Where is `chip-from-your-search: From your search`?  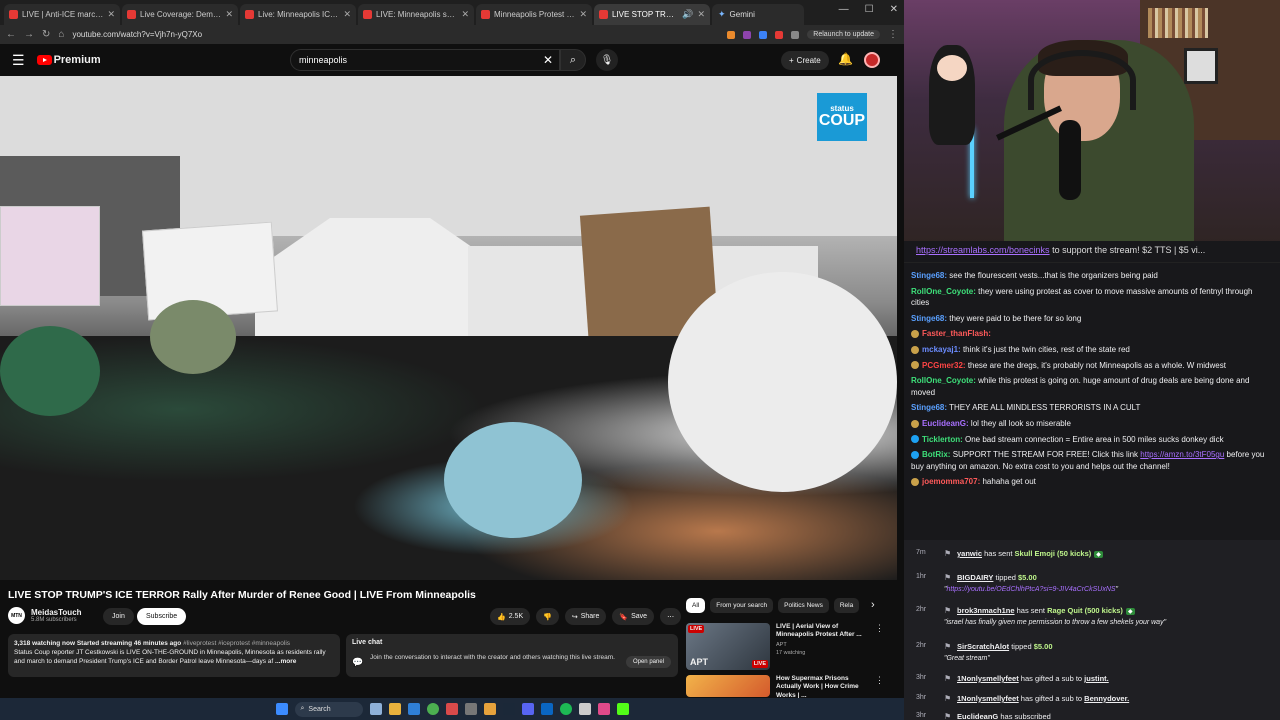
chip-from-your-search: From your search is located at coordinates (742, 605).